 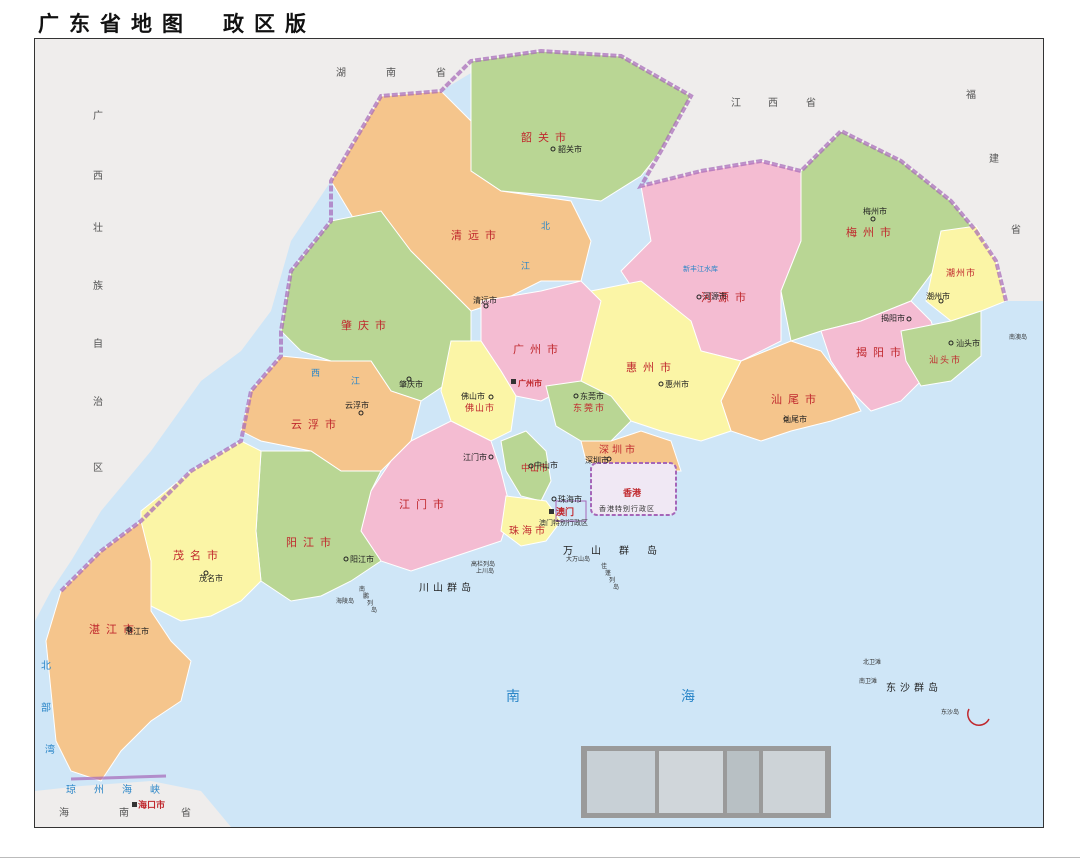 I want to click on beijiang-char-2: 江, so click(x=525, y=266).